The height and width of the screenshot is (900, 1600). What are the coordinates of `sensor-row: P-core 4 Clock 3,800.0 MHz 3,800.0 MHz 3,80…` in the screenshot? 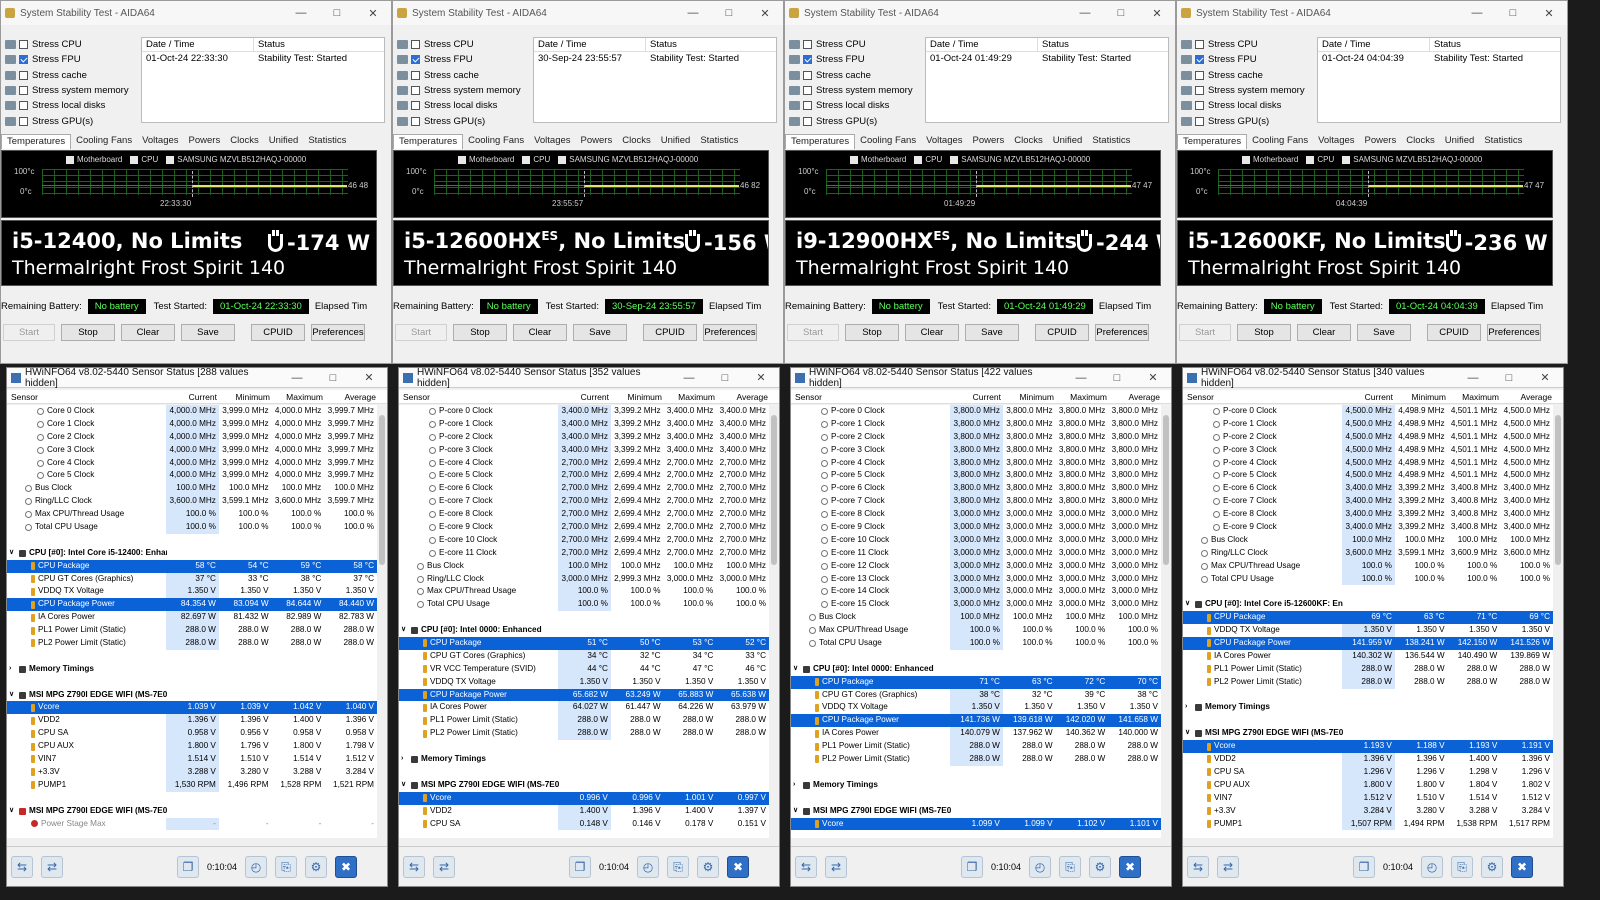 It's located at (976, 463).